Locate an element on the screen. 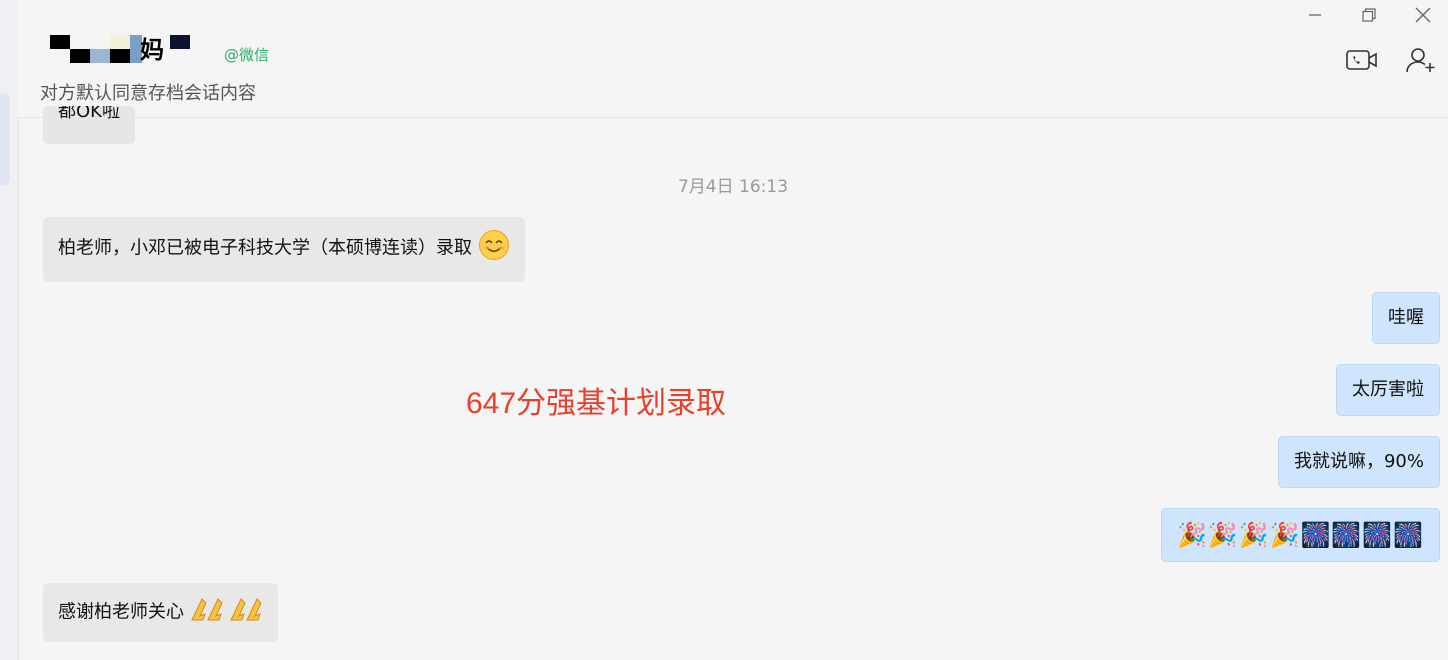  add-contact-icon is located at coordinates (1420, 60).